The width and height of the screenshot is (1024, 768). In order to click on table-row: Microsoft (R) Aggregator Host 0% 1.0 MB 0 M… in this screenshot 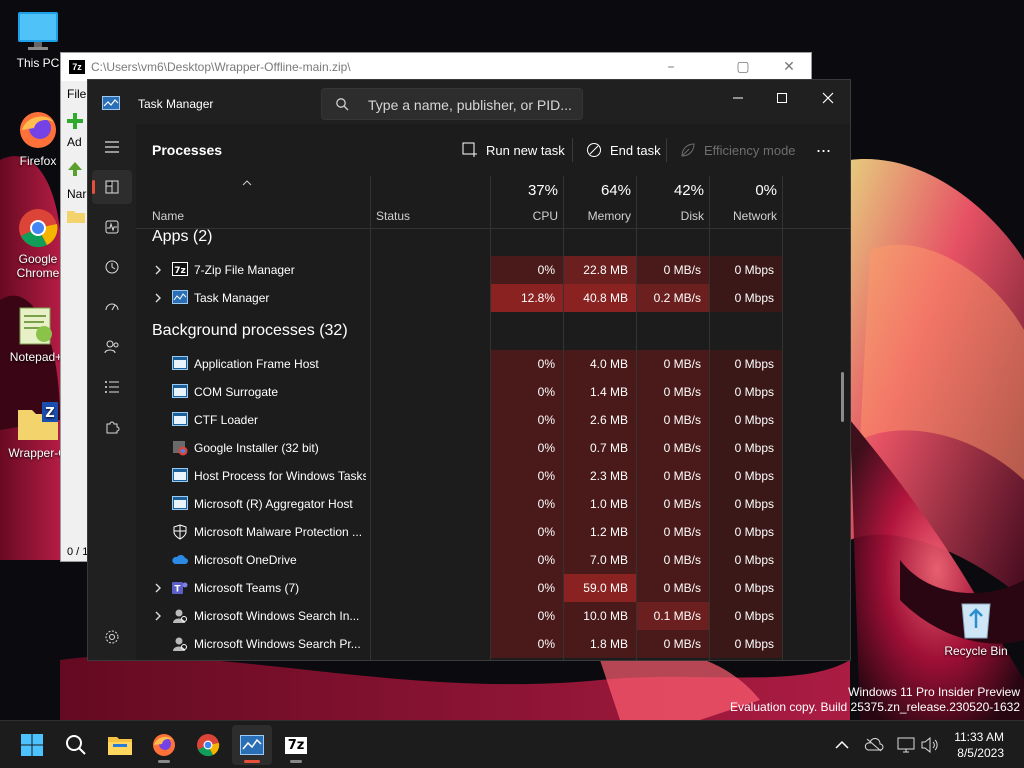, I will do `click(493, 504)`.